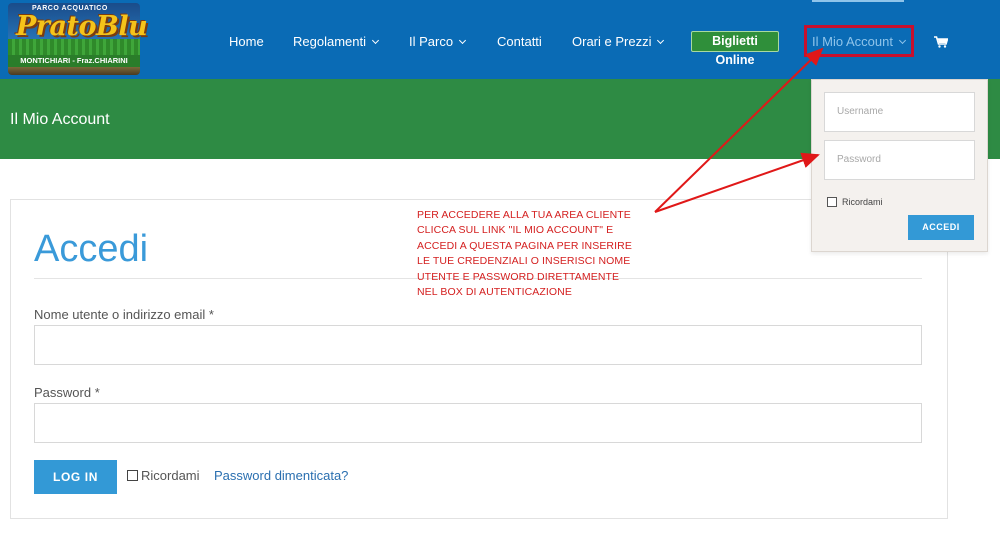  What do you see at coordinates (518, 276) in the screenshot?
I see `annotation-line: UTENTE E PASSWORD DIRETTAMENTE` at bounding box center [518, 276].